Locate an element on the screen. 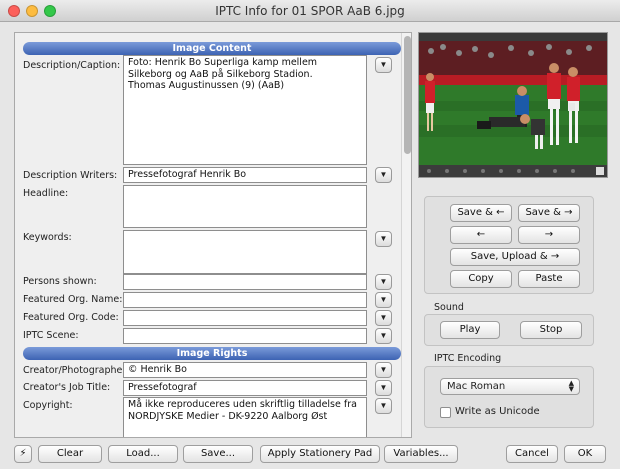 This screenshot has height=469, width=620. scene-label: IPTC Scene: is located at coordinates (51, 335).